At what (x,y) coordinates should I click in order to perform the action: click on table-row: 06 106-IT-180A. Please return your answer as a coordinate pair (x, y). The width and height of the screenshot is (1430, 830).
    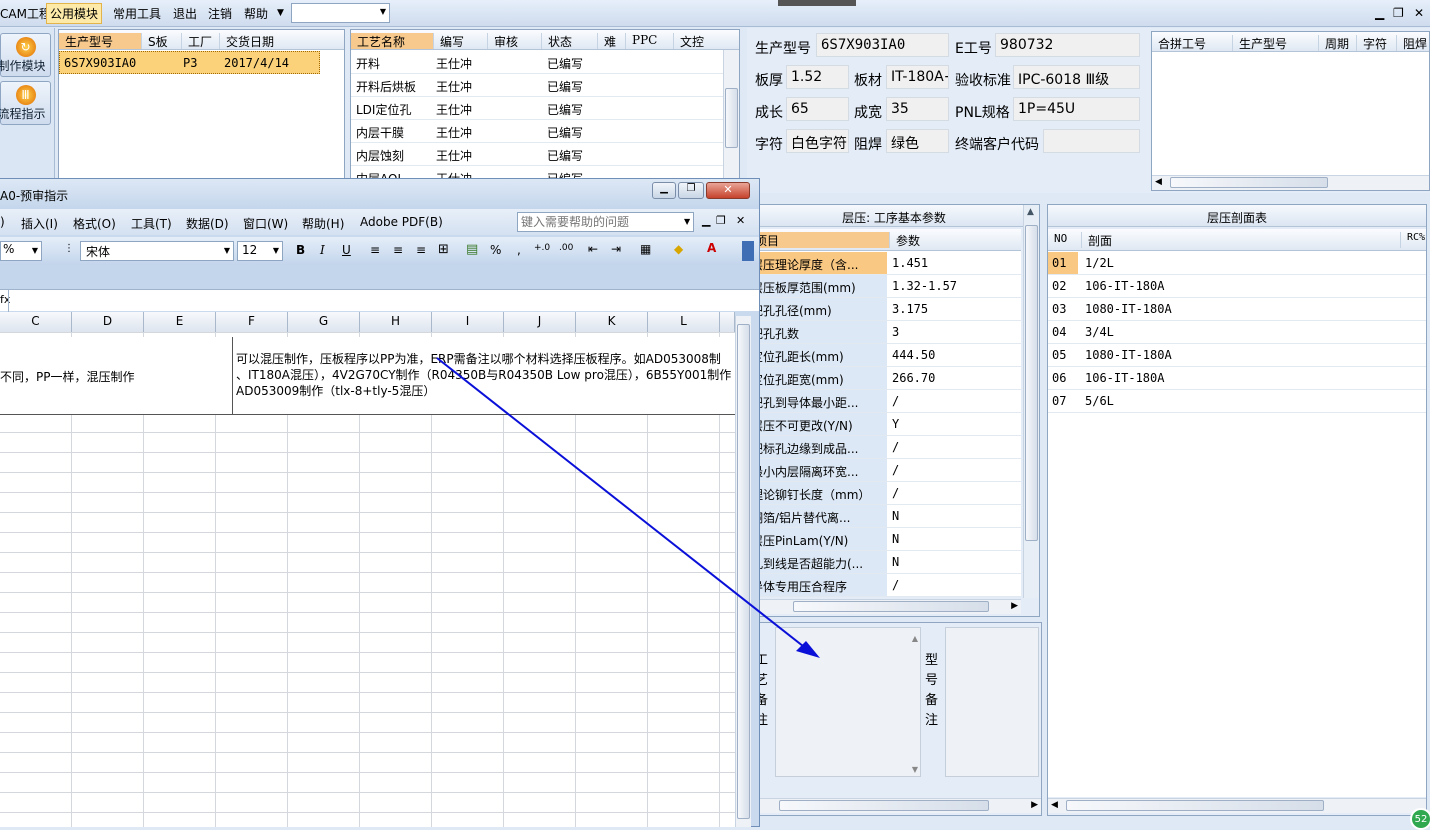
    Looking at the image, I should click on (1237, 378).